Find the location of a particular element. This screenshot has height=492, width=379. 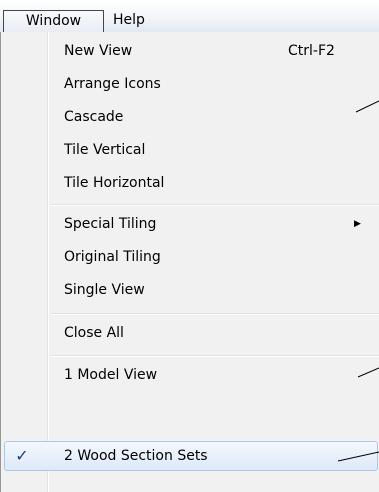

menu-item-single-view: Single View is located at coordinates (190, 290).